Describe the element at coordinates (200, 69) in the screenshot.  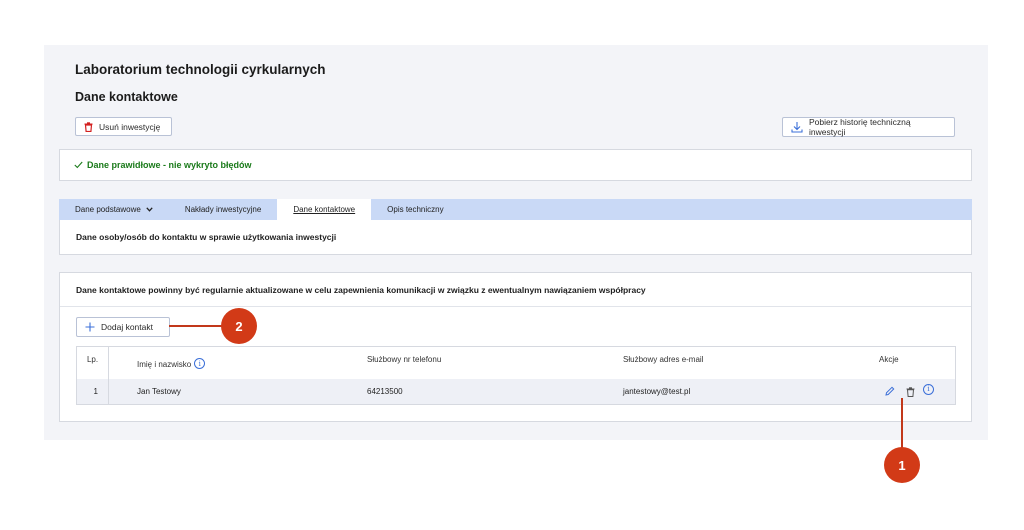
I see `page-title: Laboratorium technologii cyrkularnych` at that location.